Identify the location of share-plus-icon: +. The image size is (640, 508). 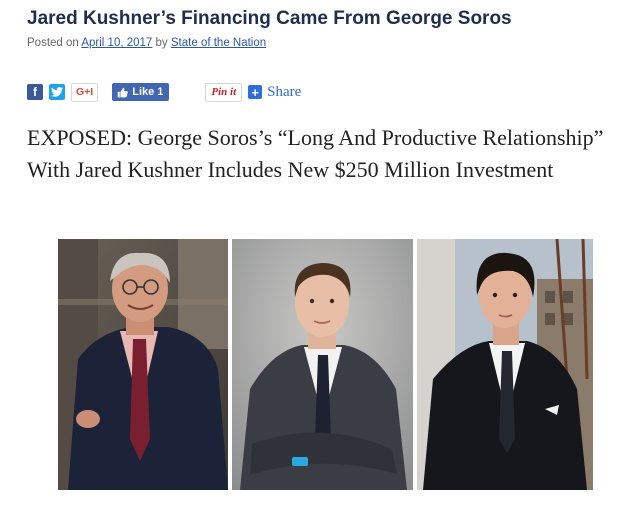
(255, 92).